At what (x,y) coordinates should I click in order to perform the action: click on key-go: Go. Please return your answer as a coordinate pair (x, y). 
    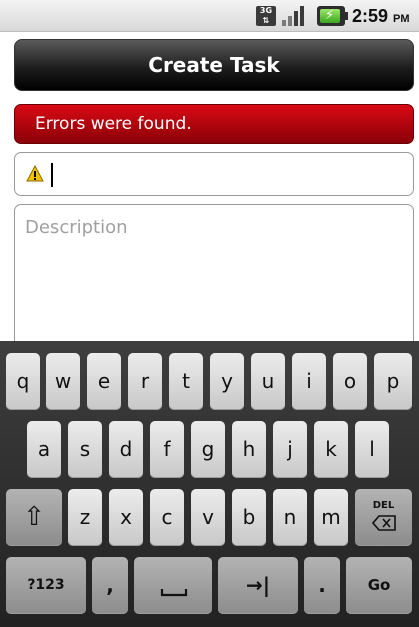
    Looking at the image, I should click on (379, 585).